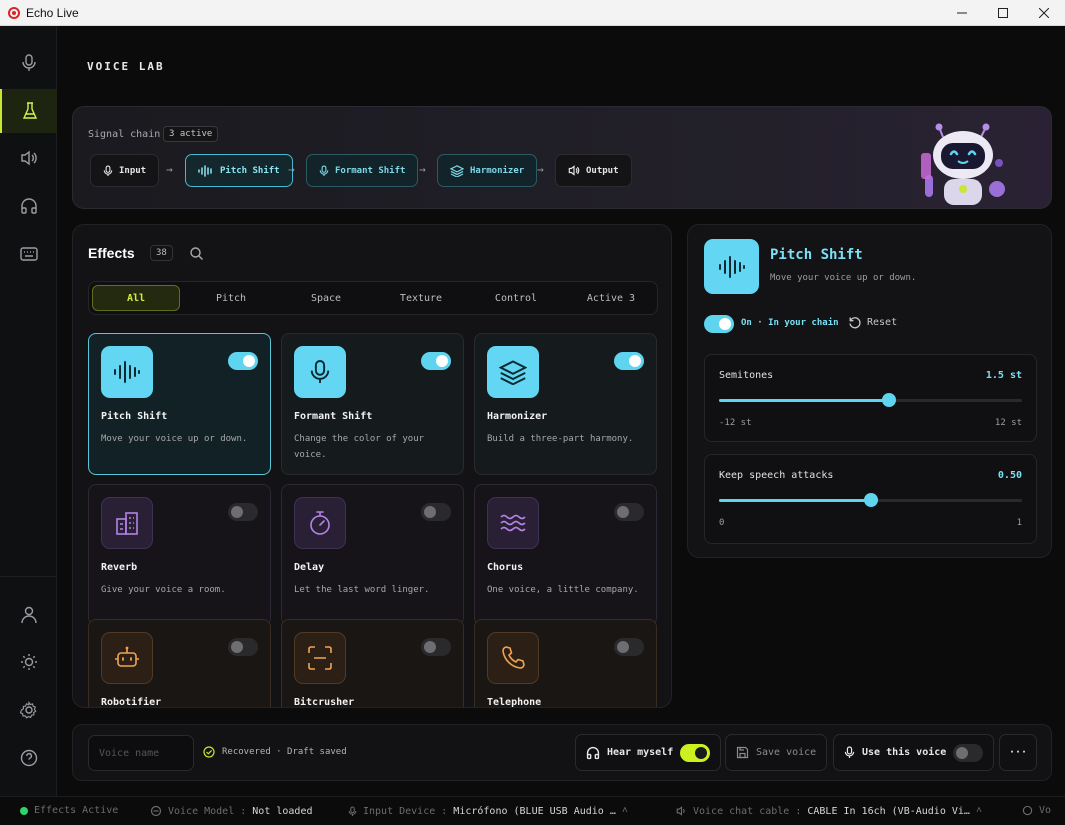  Describe the element at coordinates (28, 710) in the screenshot. I see `nav-settings` at that location.